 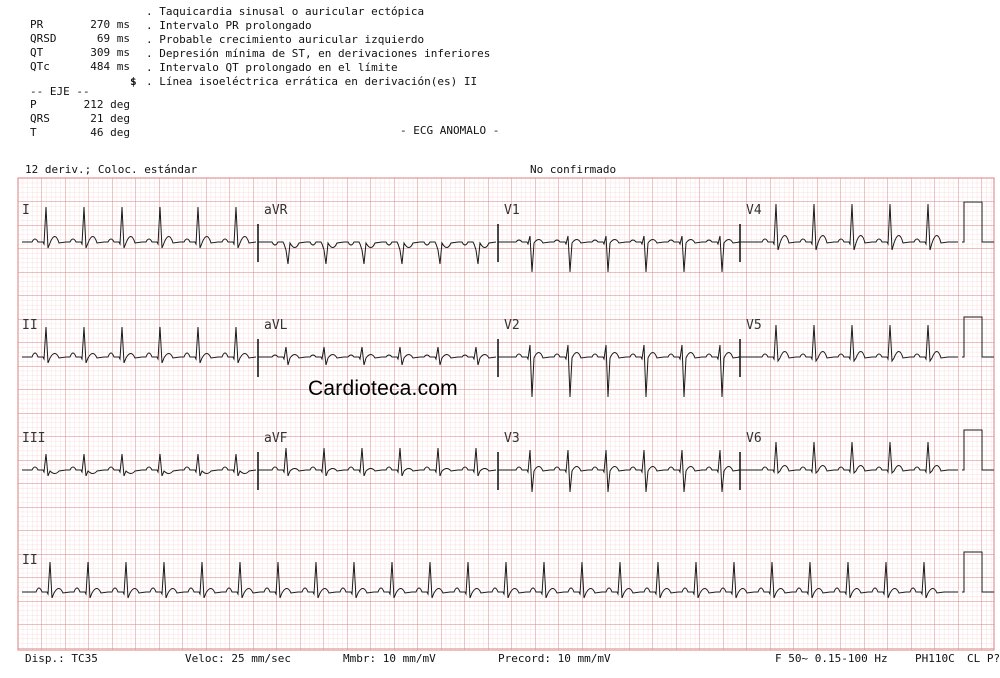 What do you see at coordinates (754, 325) in the screenshot?
I see `lead-label: V5` at bounding box center [754, 325].